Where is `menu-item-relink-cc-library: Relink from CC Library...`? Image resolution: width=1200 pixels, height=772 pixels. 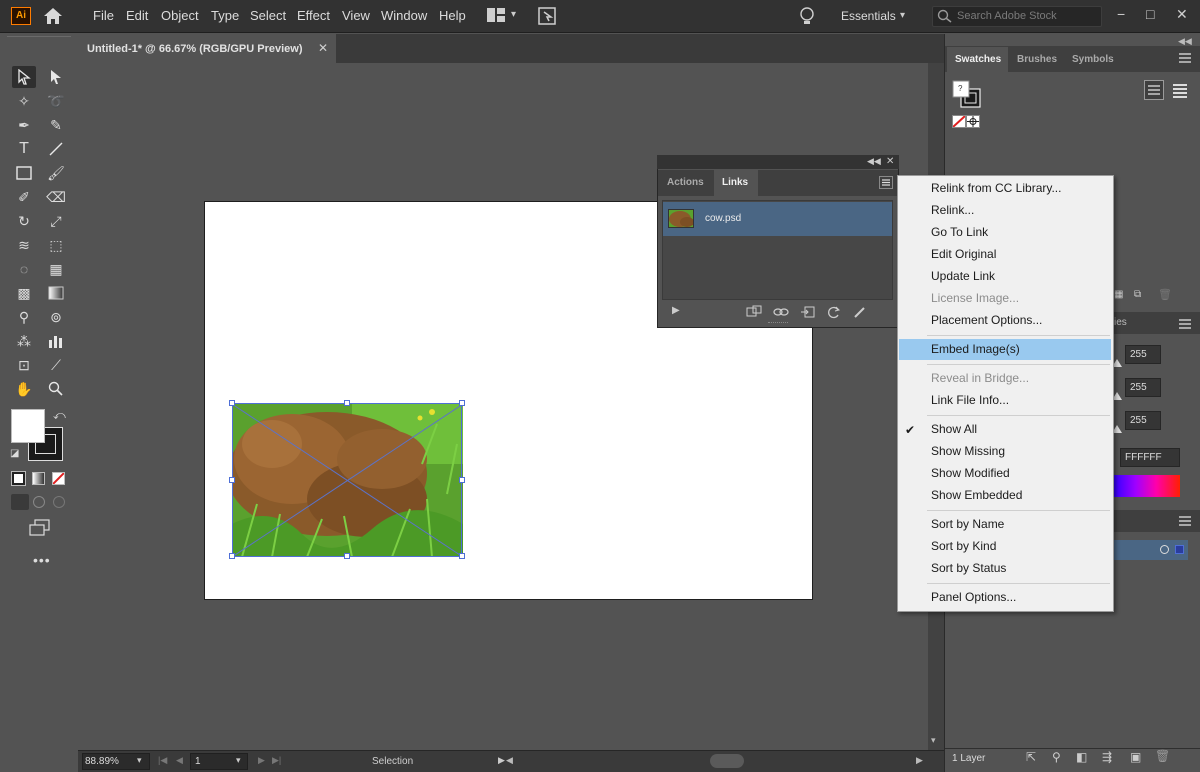 menu-item-relink-cc-library: Relink from CC Library... is located at coordinates (996, 188).